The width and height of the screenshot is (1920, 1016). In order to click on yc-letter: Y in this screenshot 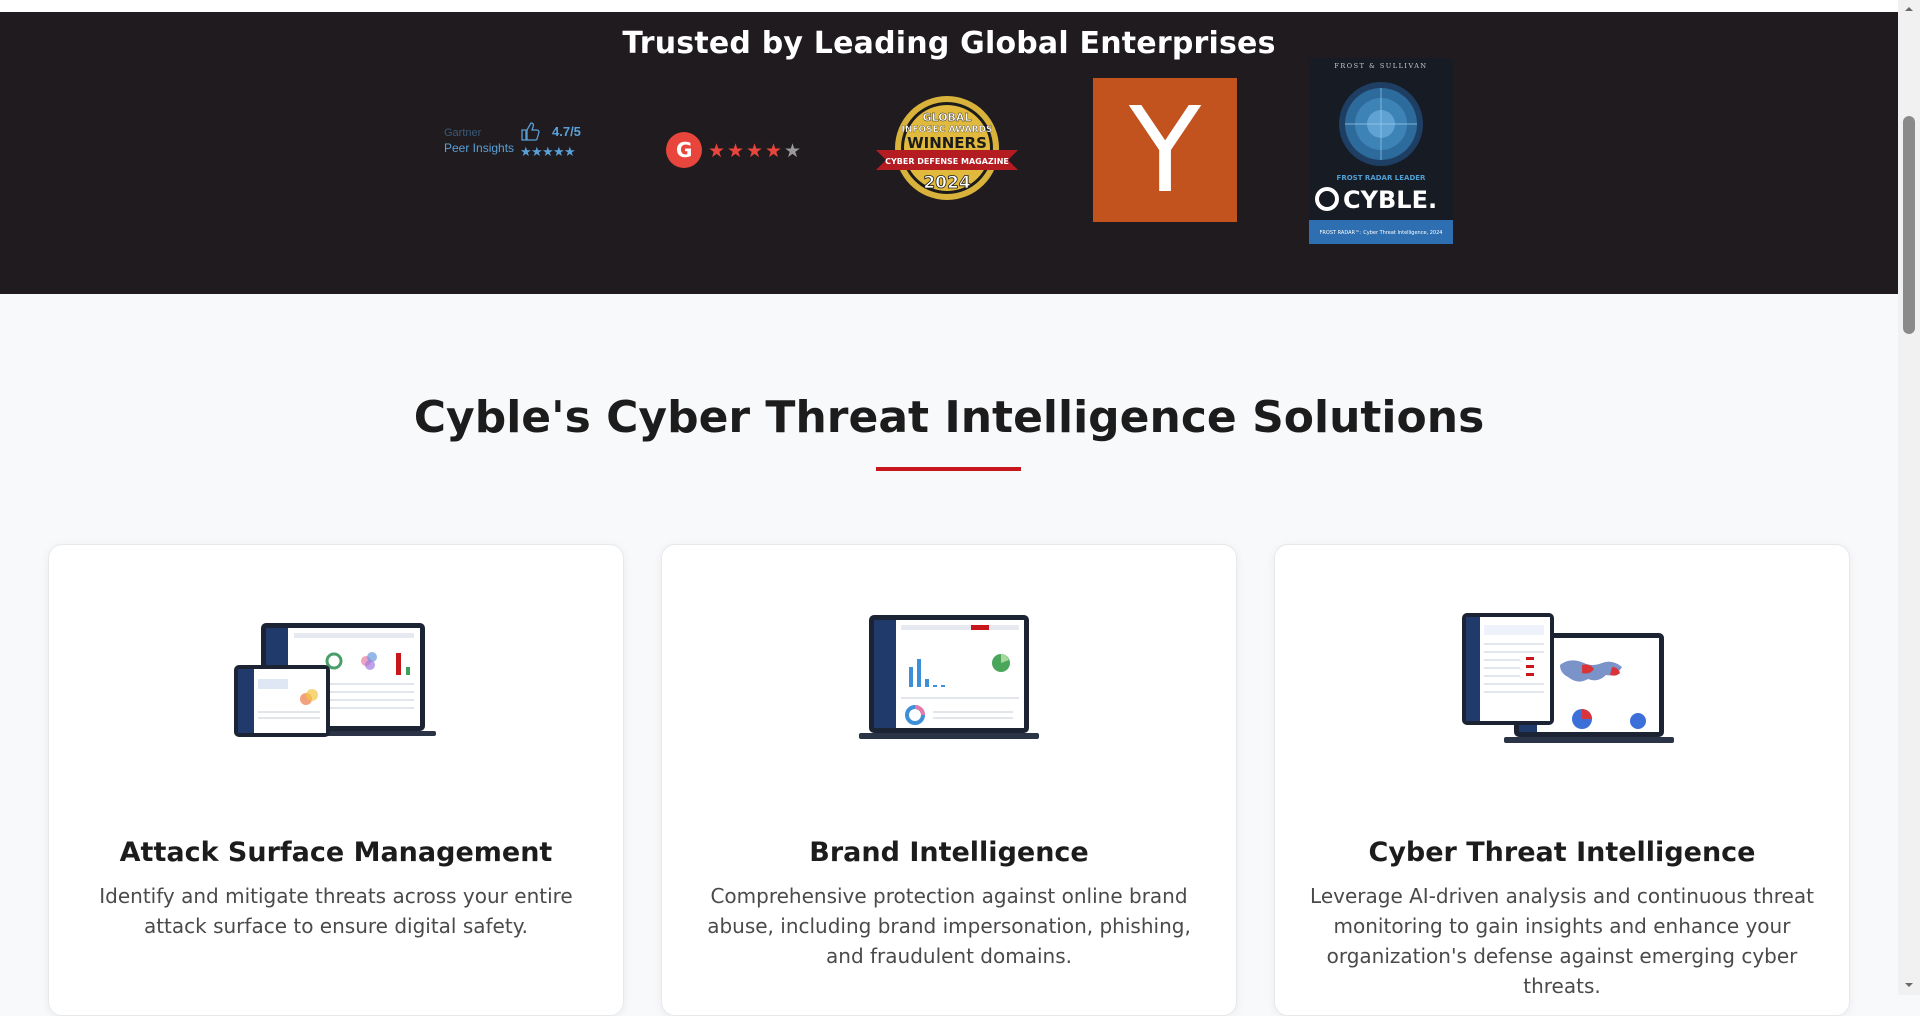, I will do `click(1165, 150)`.